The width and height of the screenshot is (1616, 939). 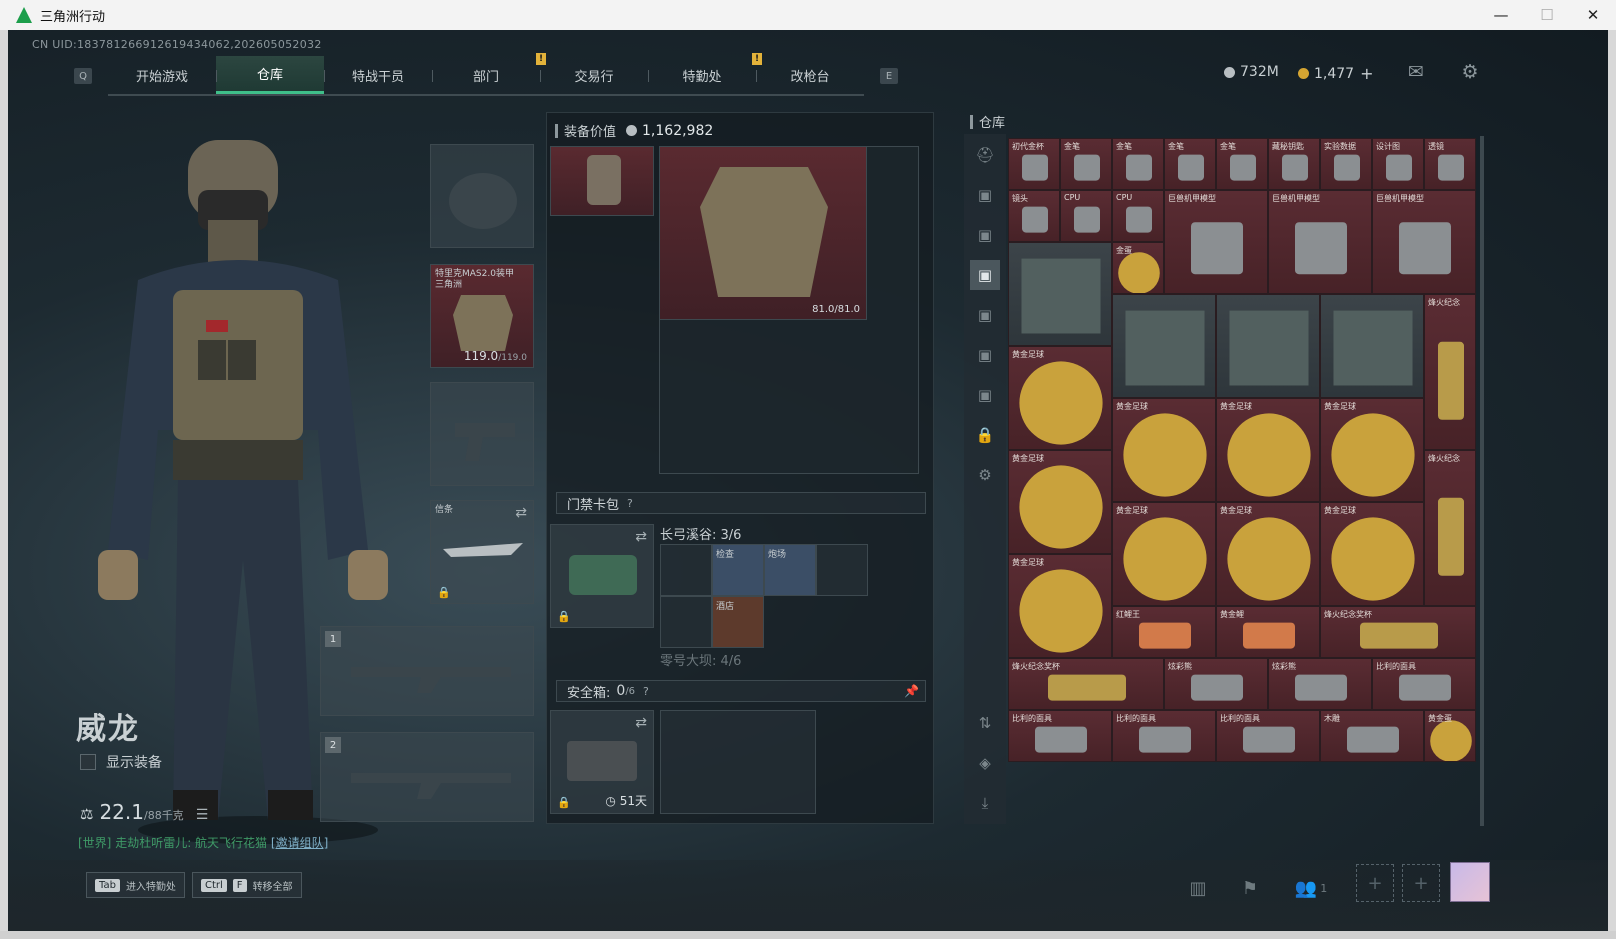 I want to click on nav-next-key: E, so click(x=889, y=76).